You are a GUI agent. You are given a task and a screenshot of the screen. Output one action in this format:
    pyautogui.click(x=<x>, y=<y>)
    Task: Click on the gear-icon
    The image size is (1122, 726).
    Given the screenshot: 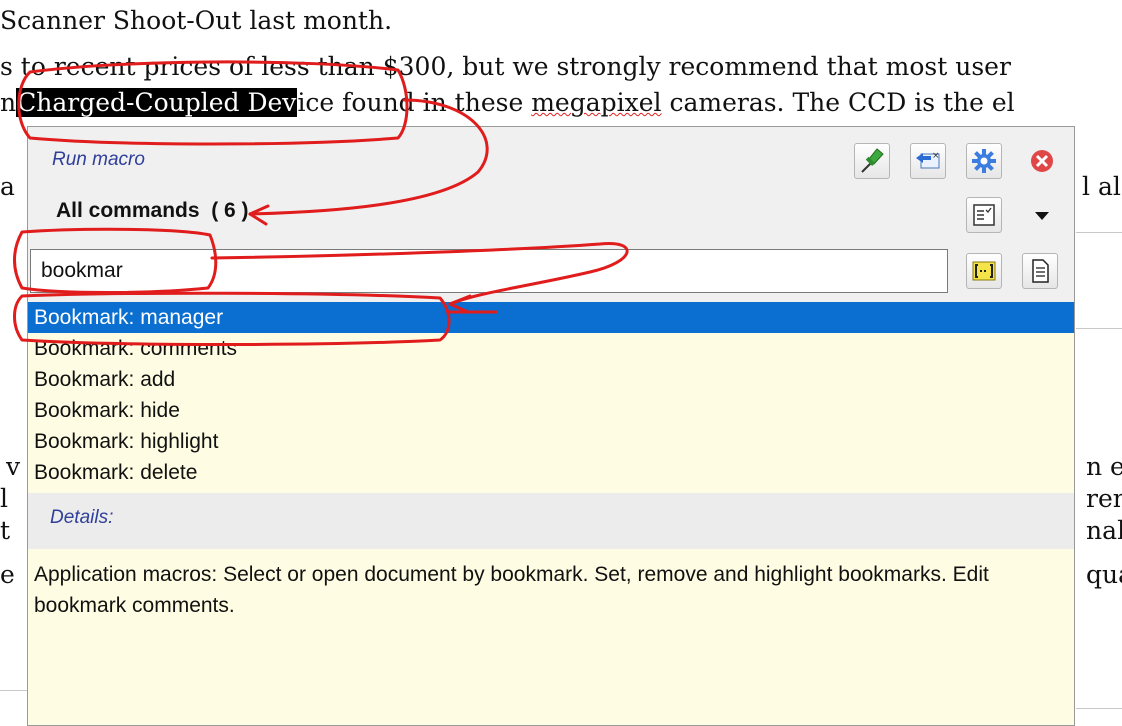 What is the action you would take?
    pyautogui.click(x=984, y=161)
    